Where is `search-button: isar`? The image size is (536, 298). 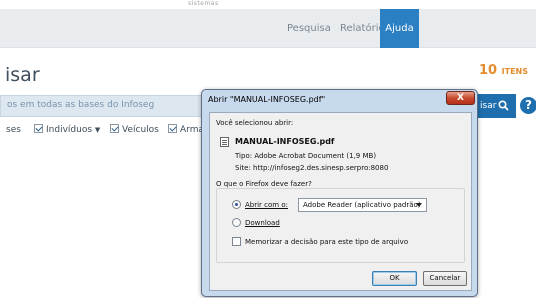
search-button: isar is located at coordinates (496, 106).